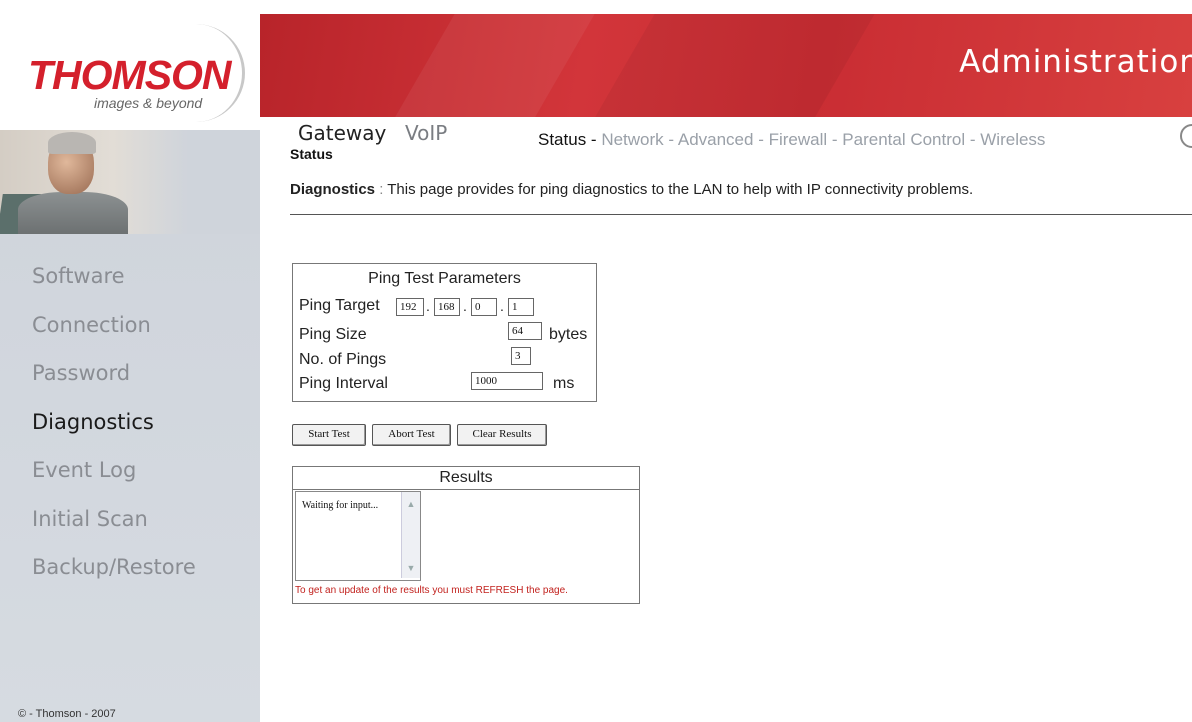  Describe the element at coordinates (568, 334) in the screenshot. I see `ping-size-unit: bytes` at that location.